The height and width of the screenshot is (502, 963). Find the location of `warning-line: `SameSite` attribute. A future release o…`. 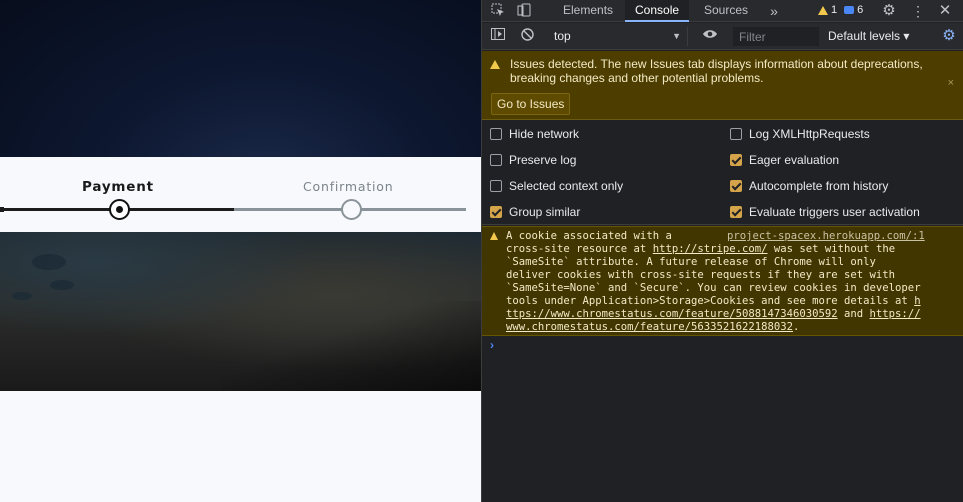

warning-line: `SameSite` attribute. A future release o… is located at coordinates (691, 262).